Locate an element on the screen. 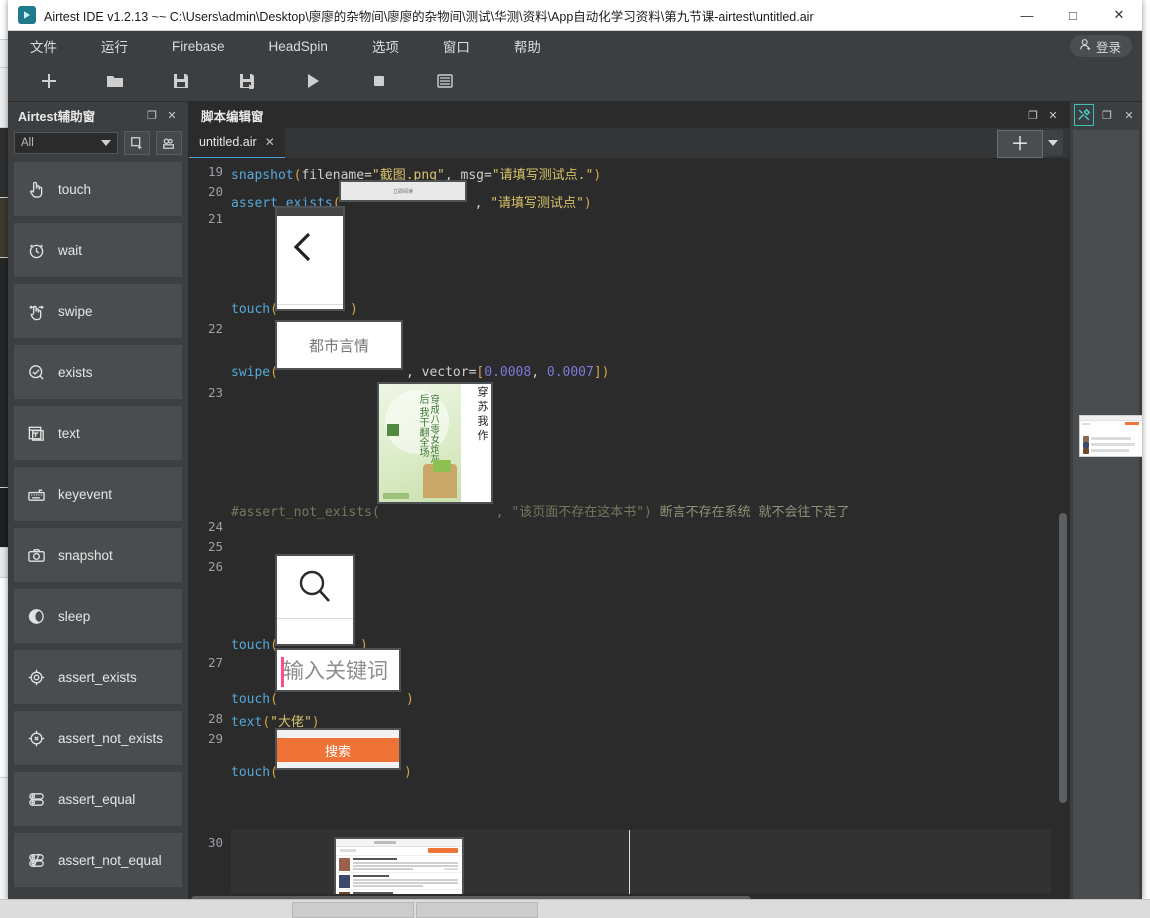 The image size is (1150, 918). login-label: 登录 is located at coordinates (1108, 47).